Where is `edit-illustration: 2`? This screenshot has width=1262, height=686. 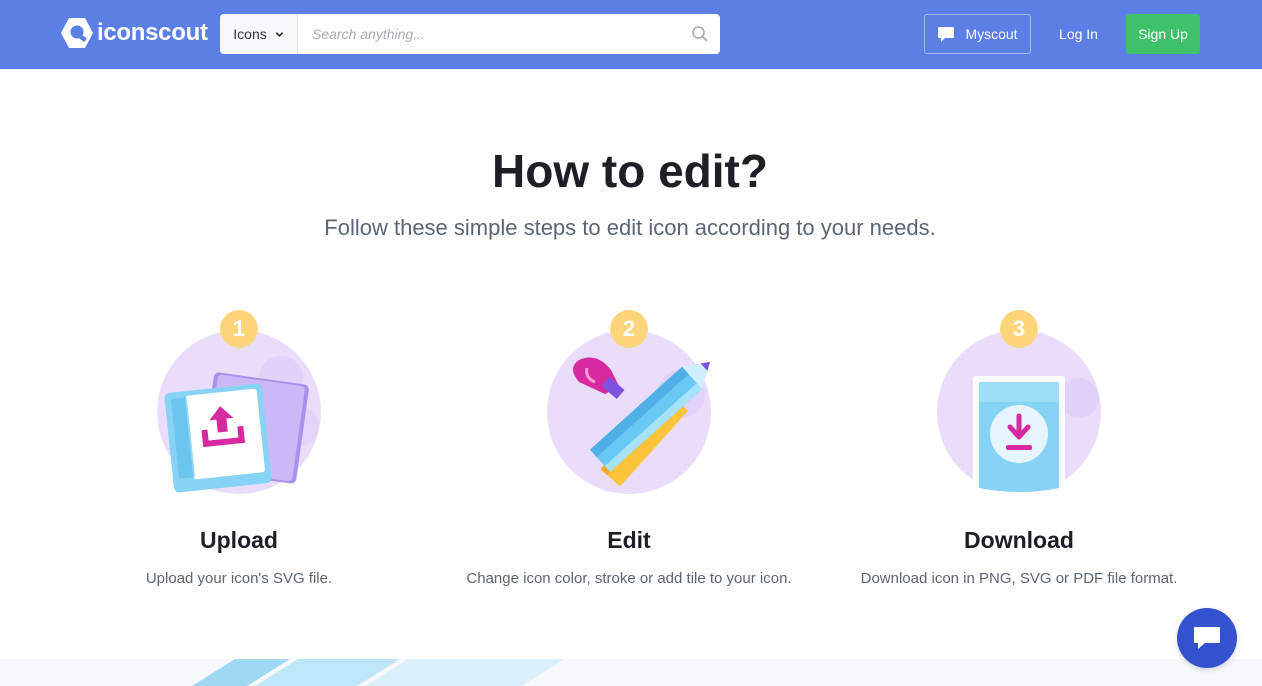 edit-illustration: 2 is located at coordinates (629, 403).